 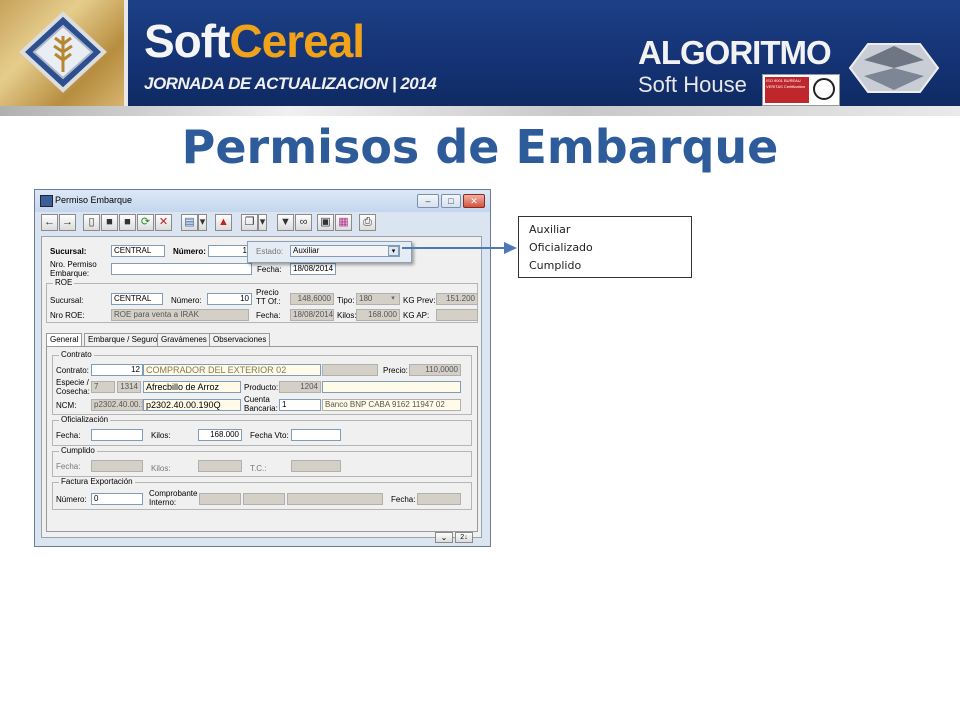 I want to click on roe-tipo-chevron-icon: ▾, so click(x=393, y=298).